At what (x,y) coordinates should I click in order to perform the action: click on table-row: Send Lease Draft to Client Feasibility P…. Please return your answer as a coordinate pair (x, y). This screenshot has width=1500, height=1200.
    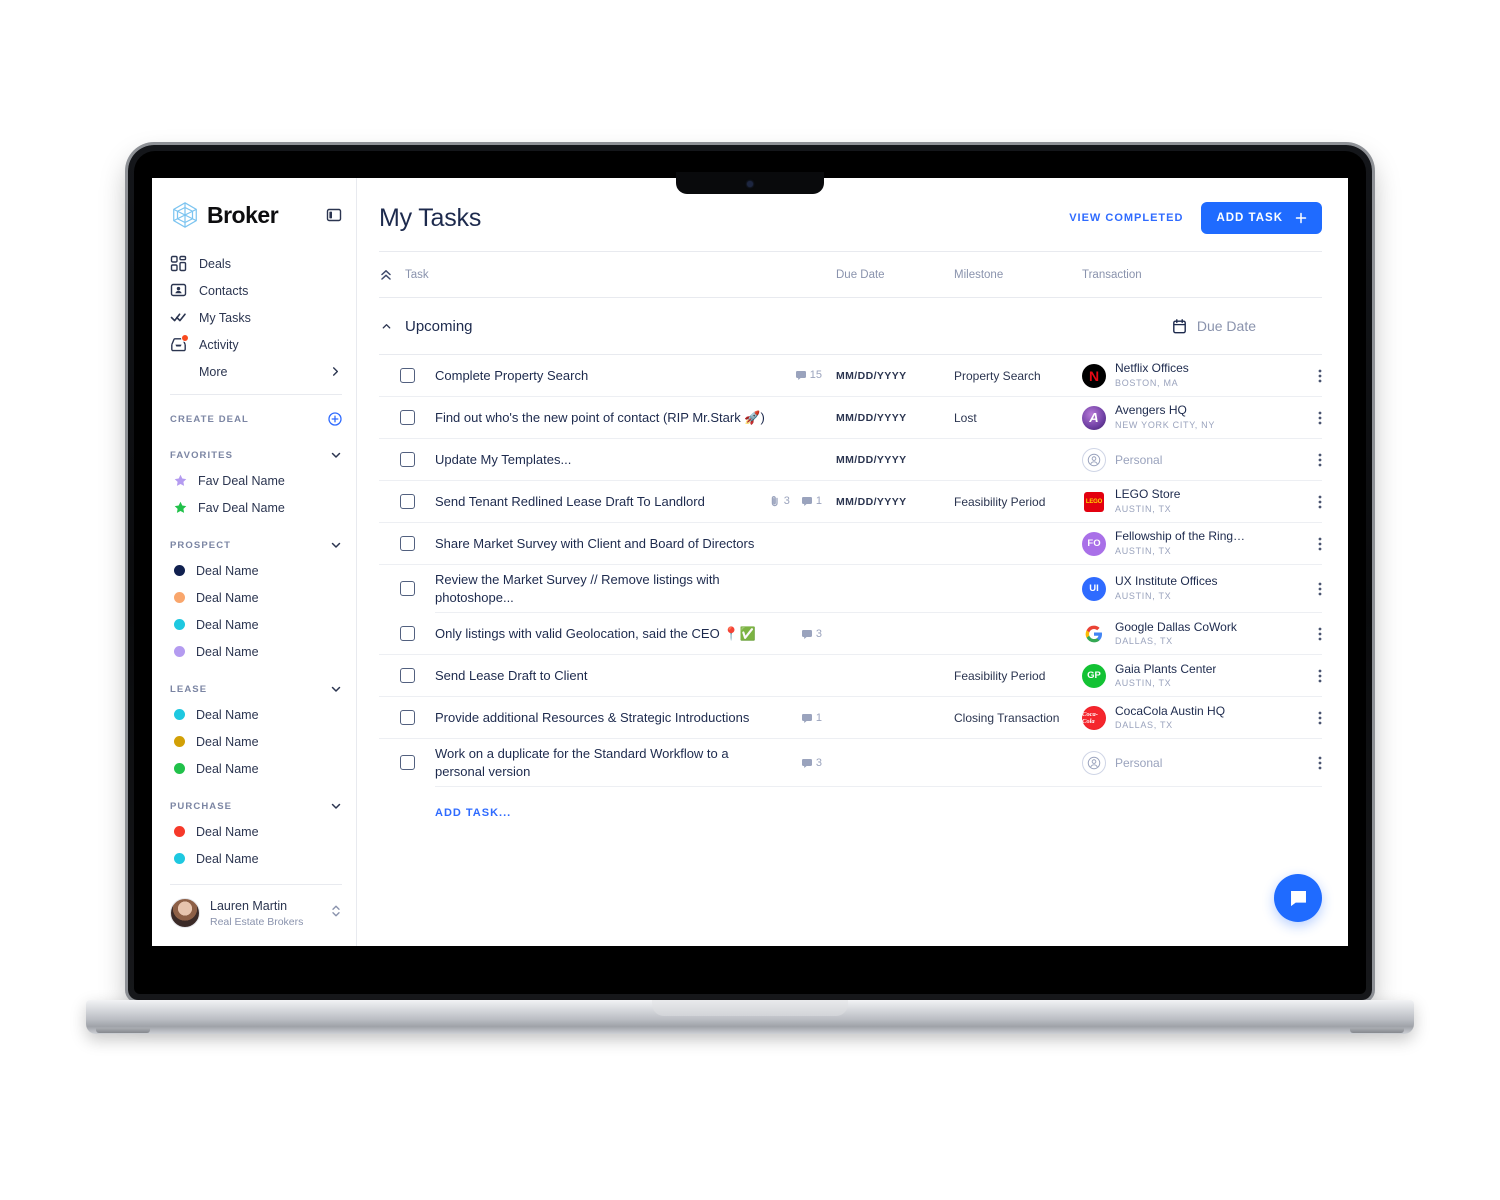
    Looking at the image, I should click on (850, 675).